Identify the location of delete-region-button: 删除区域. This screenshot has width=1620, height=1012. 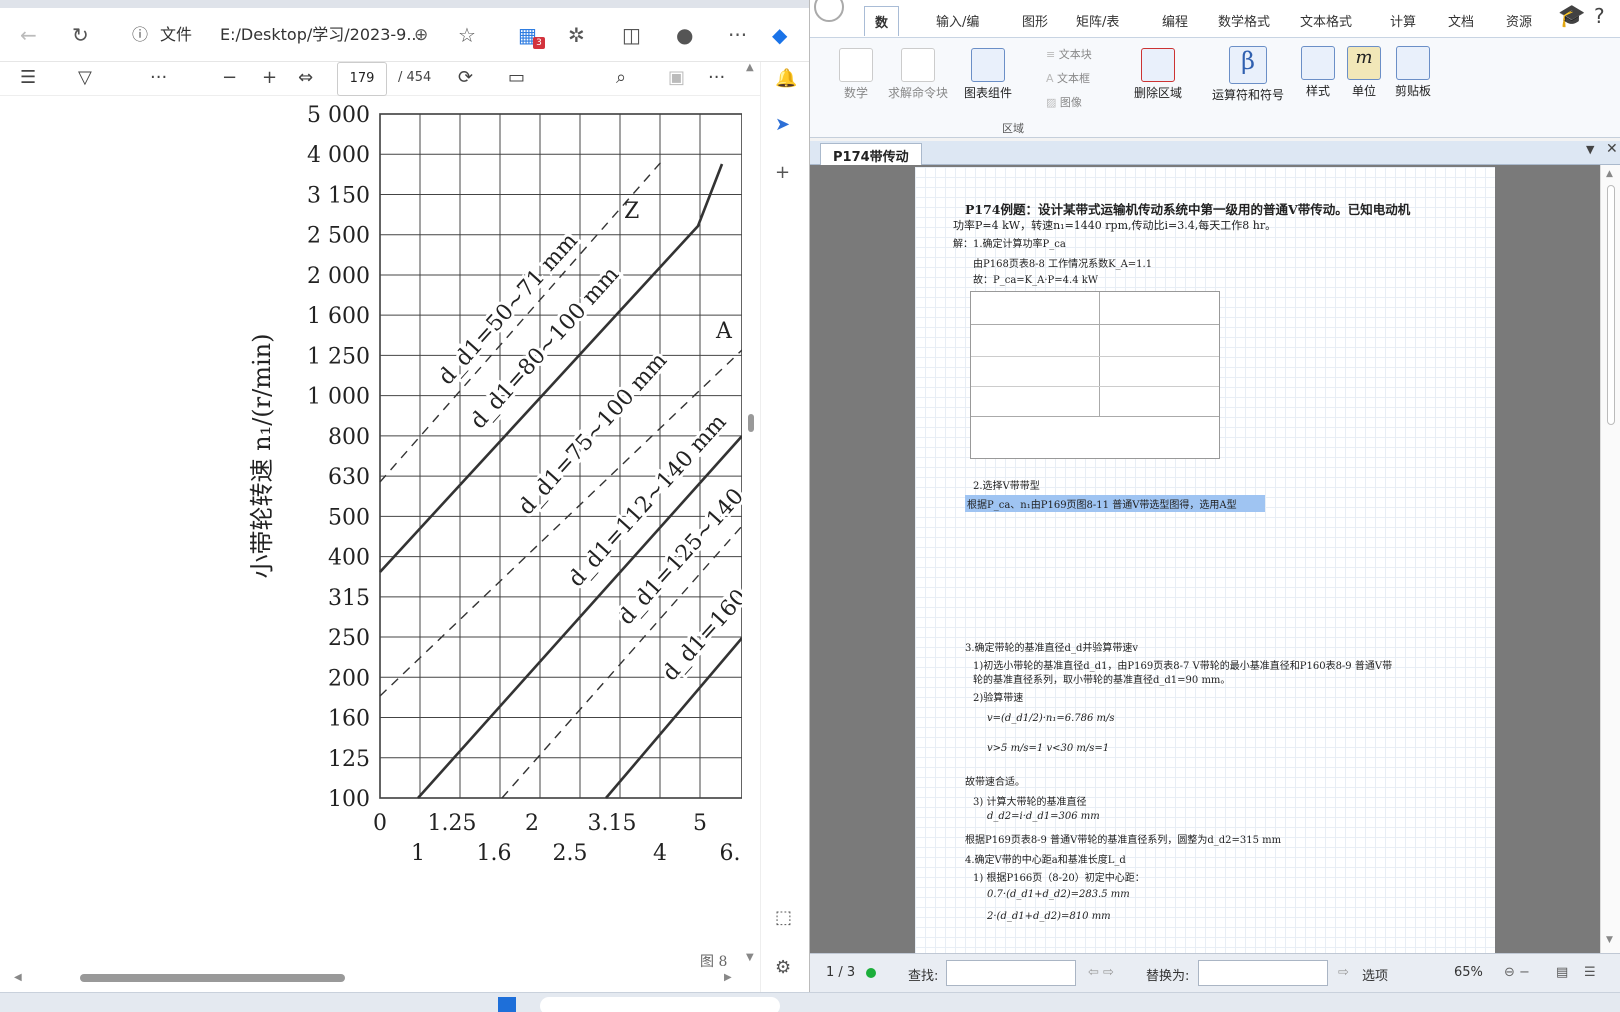
(1158, 74).